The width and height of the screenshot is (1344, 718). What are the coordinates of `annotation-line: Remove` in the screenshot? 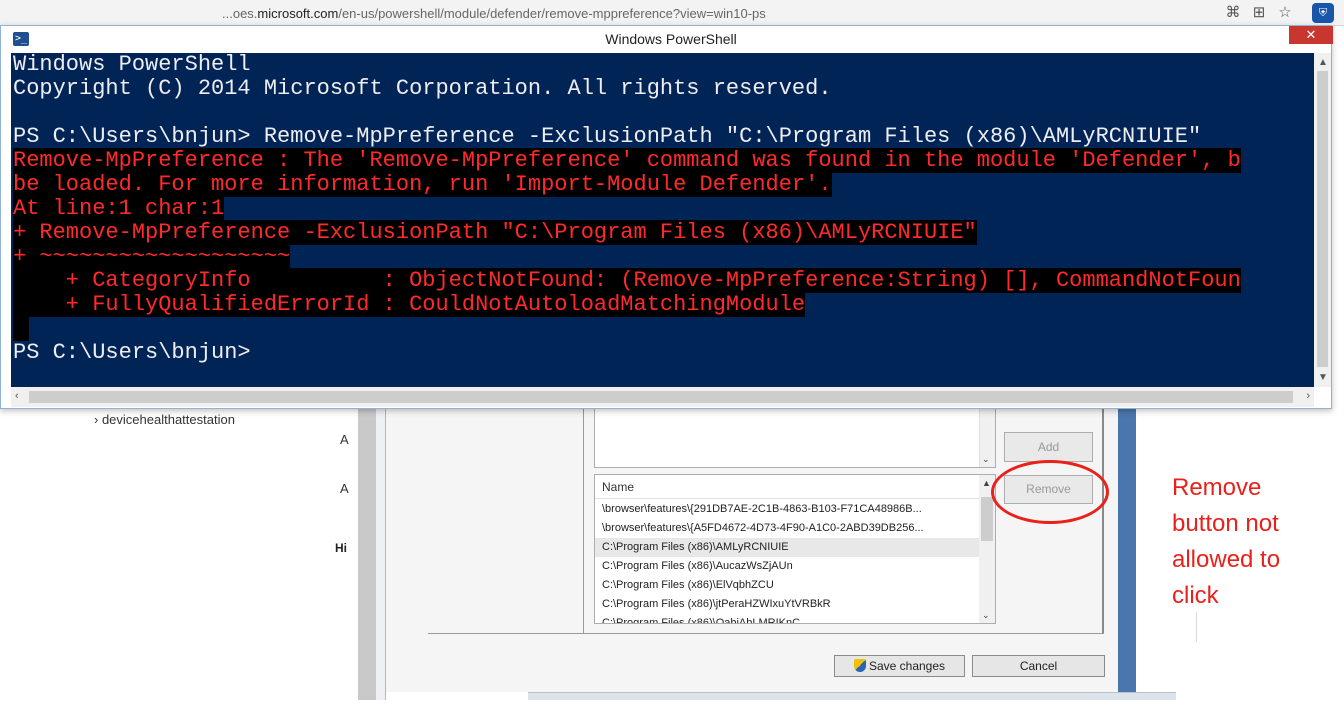 It's located at (1217, 487).